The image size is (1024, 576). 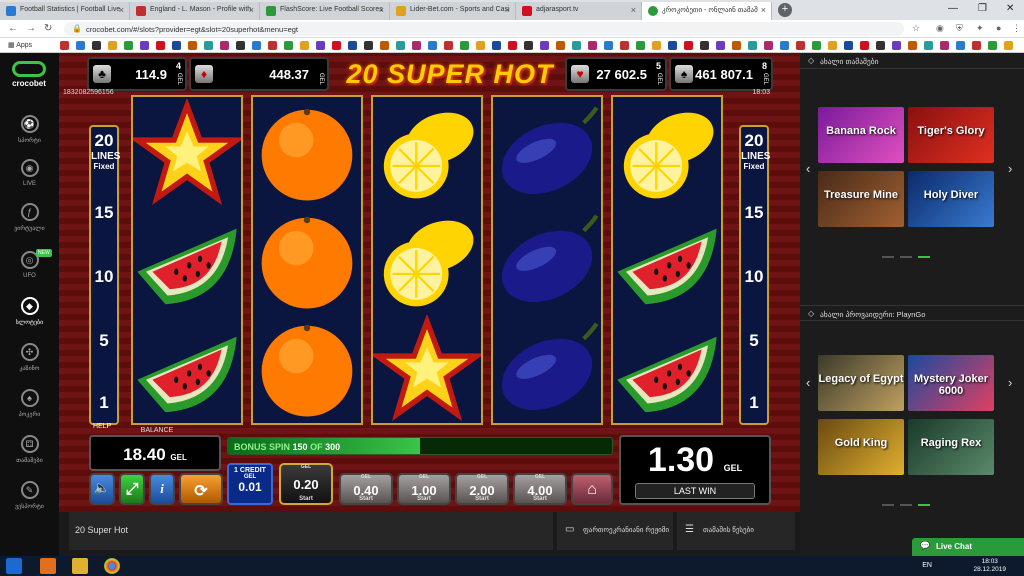 What do you see at coordinates (861, 383) in the screenshot?
I see `game-thumb: Legacy of Egypt` at bounding box center [861, 383].